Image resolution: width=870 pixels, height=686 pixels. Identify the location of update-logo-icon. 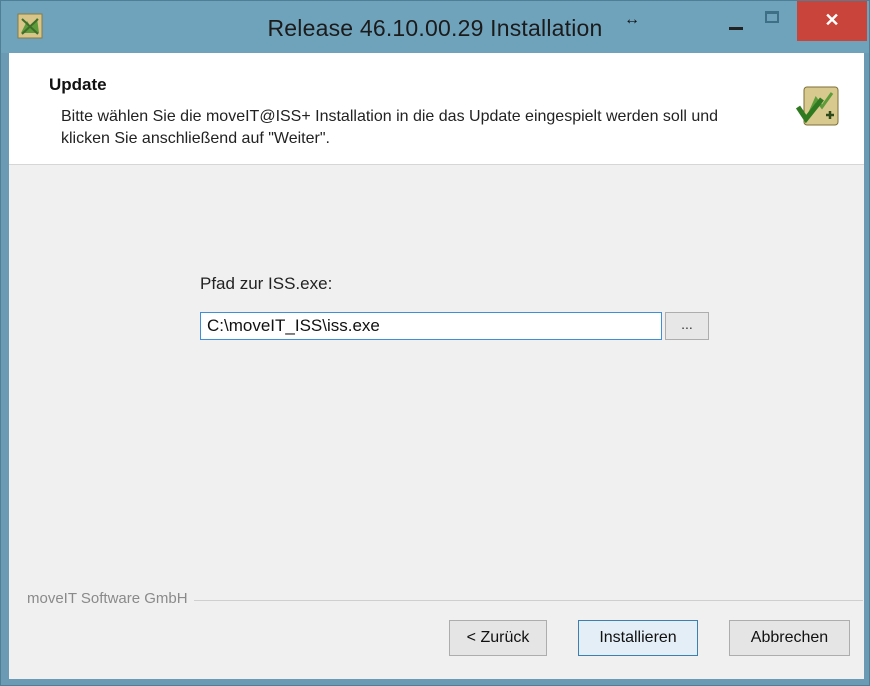
(817, 106).